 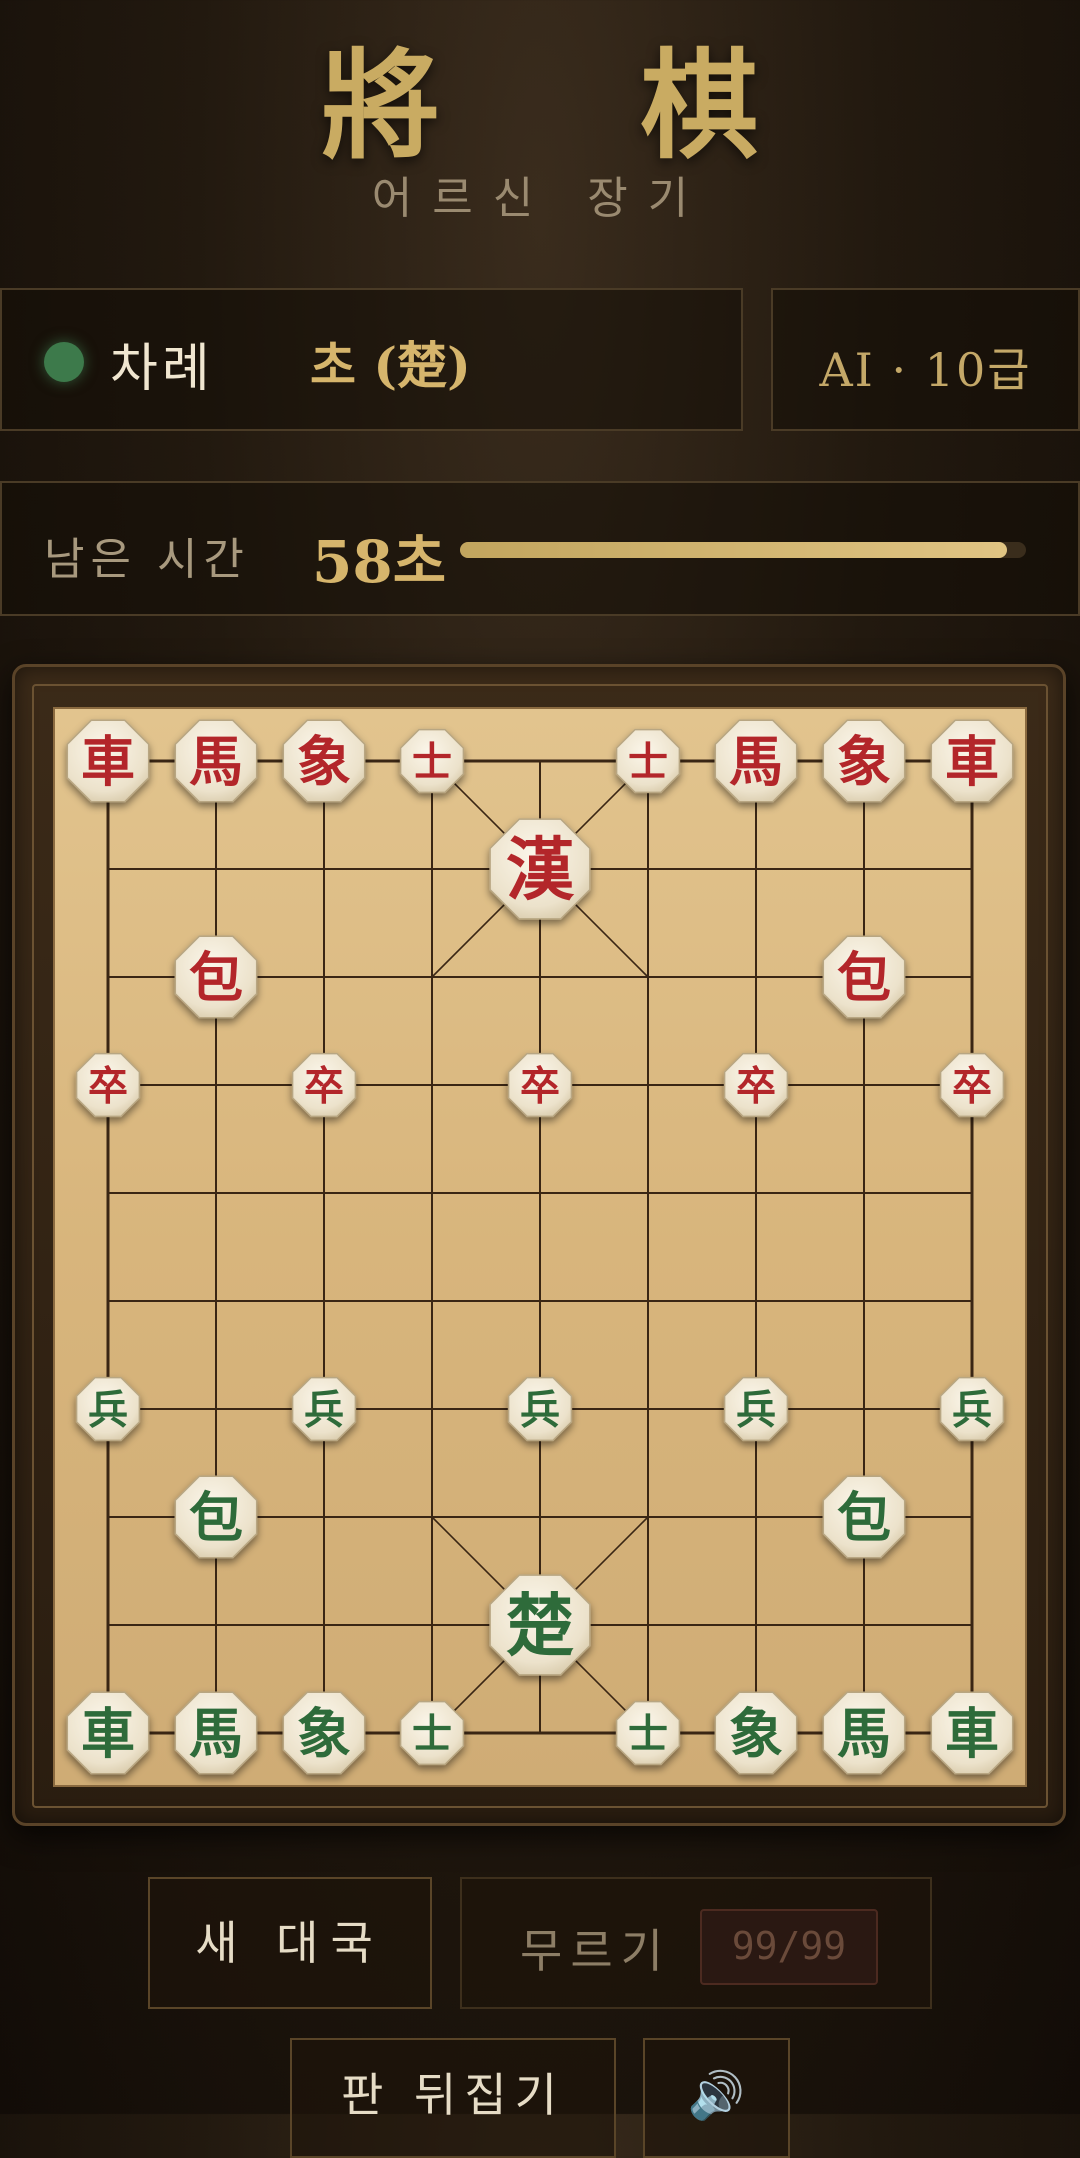 I want to click on piece-green: 楚, so click(x=540, y=1625).